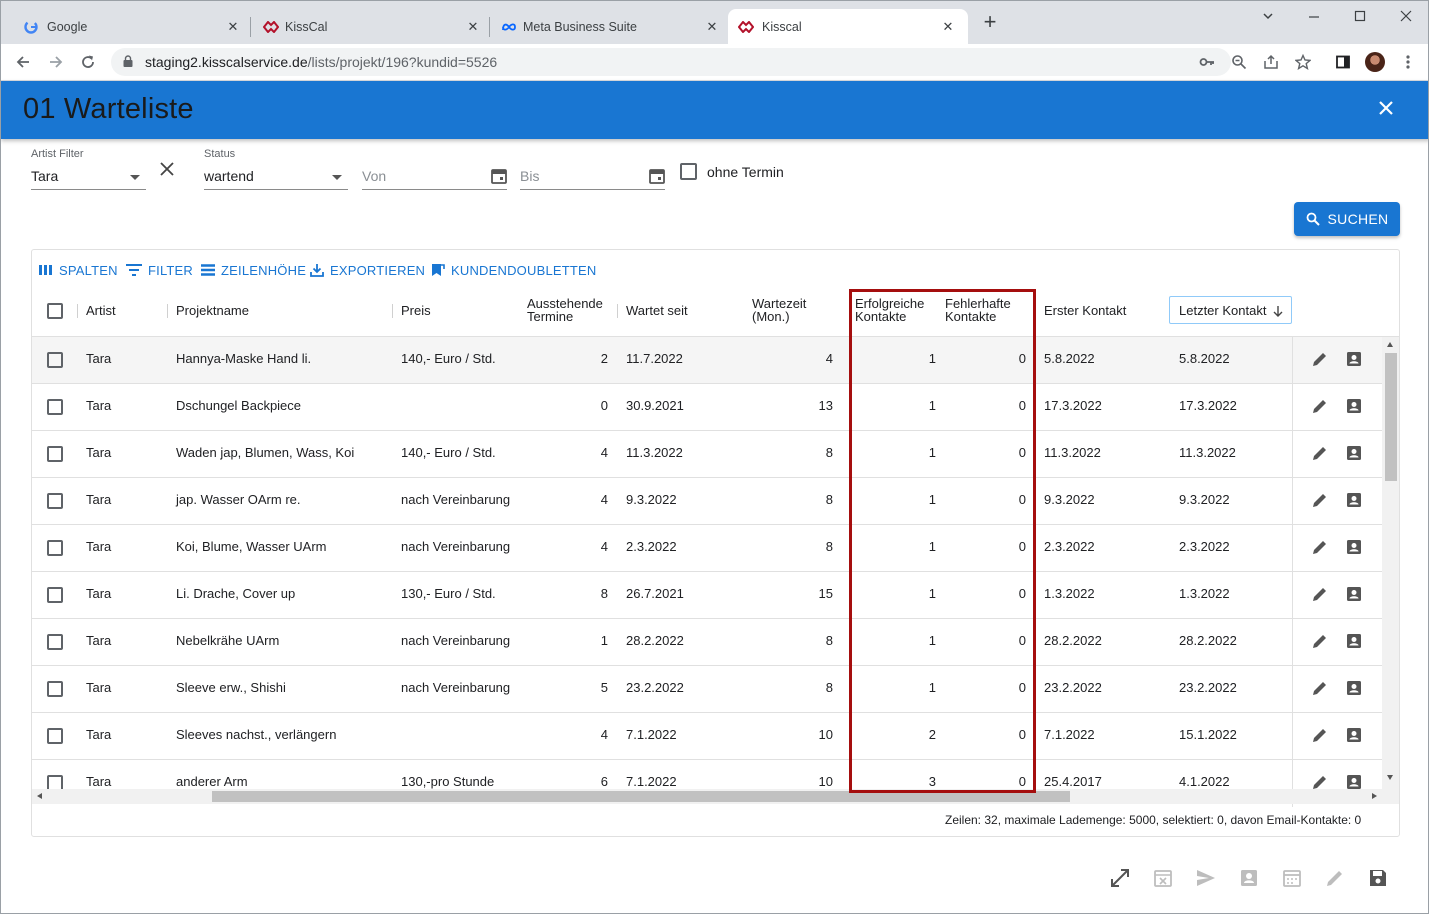 The width and height of the screenshot is (1429, 914). I want to click on tab-title: KissCal, so click(306, 26).